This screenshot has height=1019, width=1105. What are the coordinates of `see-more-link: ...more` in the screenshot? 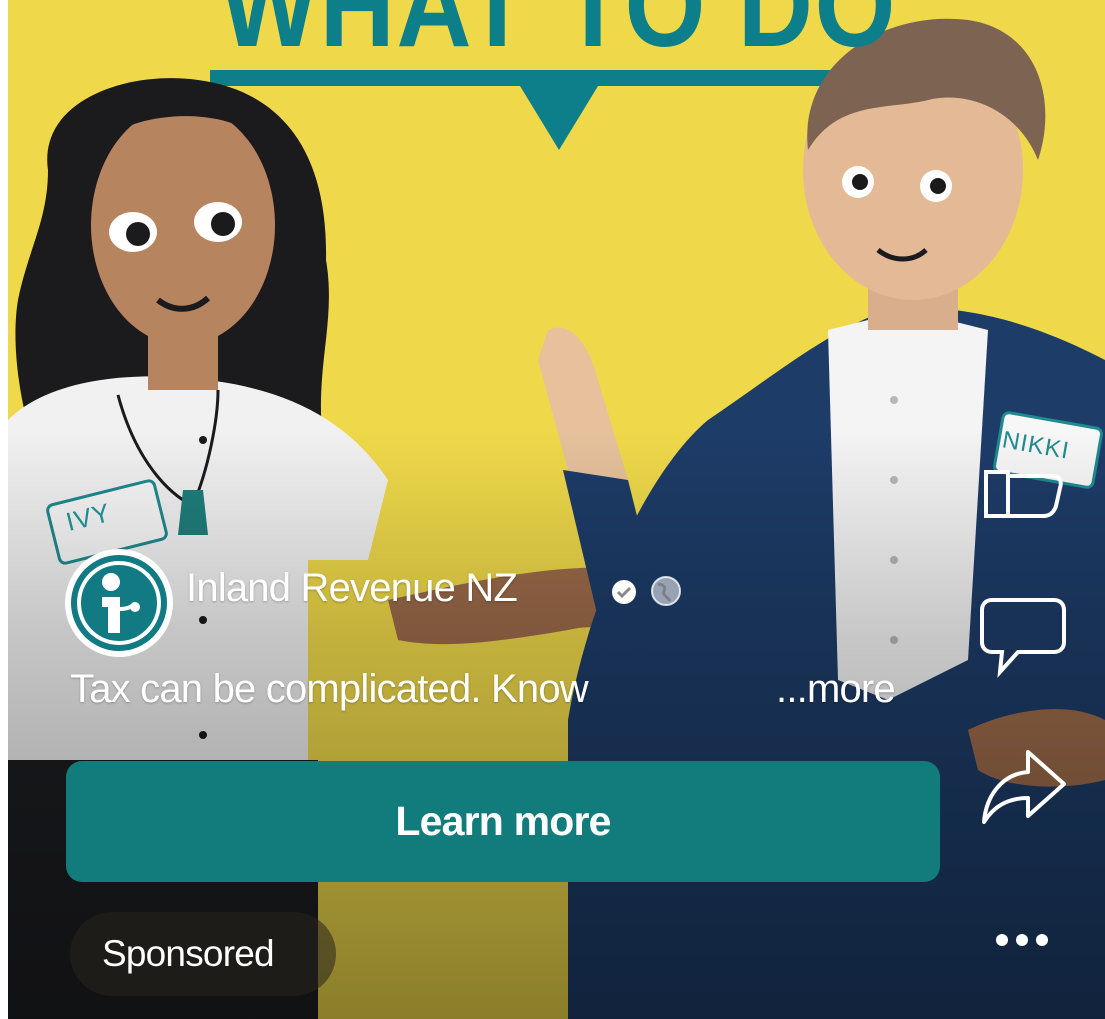 It's located at (836, 689).